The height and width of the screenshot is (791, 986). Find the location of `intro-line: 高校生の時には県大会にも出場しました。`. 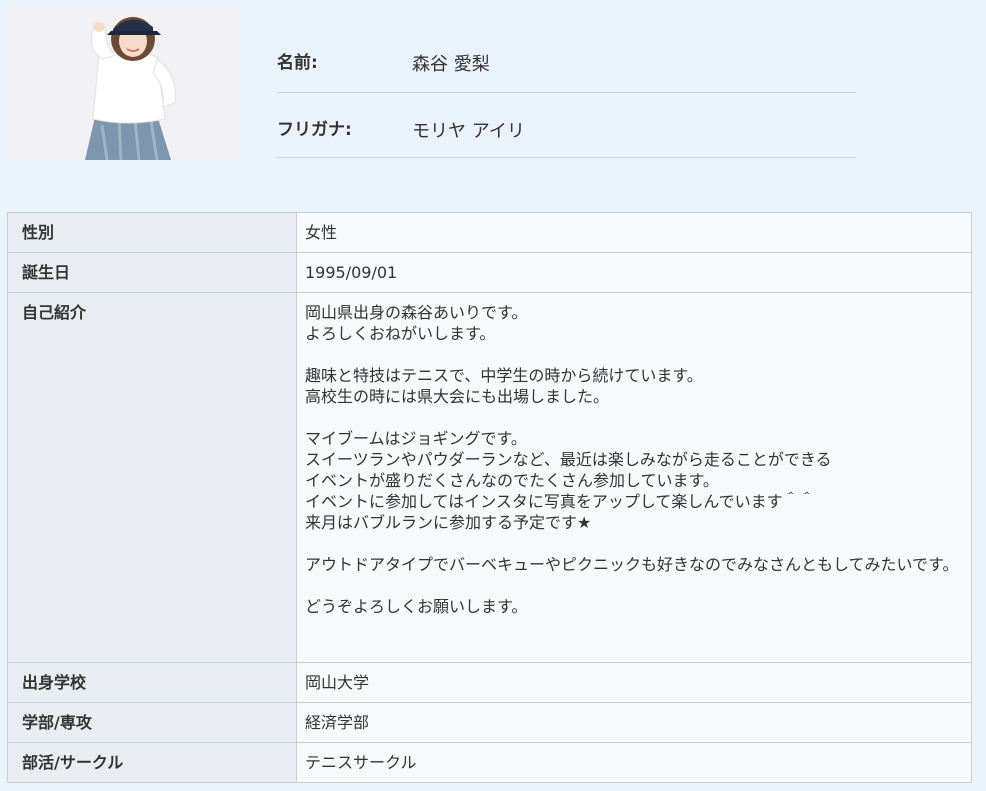

intro-line: 高校生の時には県大会にも出場しました。 is located at coordinates (457, 396).